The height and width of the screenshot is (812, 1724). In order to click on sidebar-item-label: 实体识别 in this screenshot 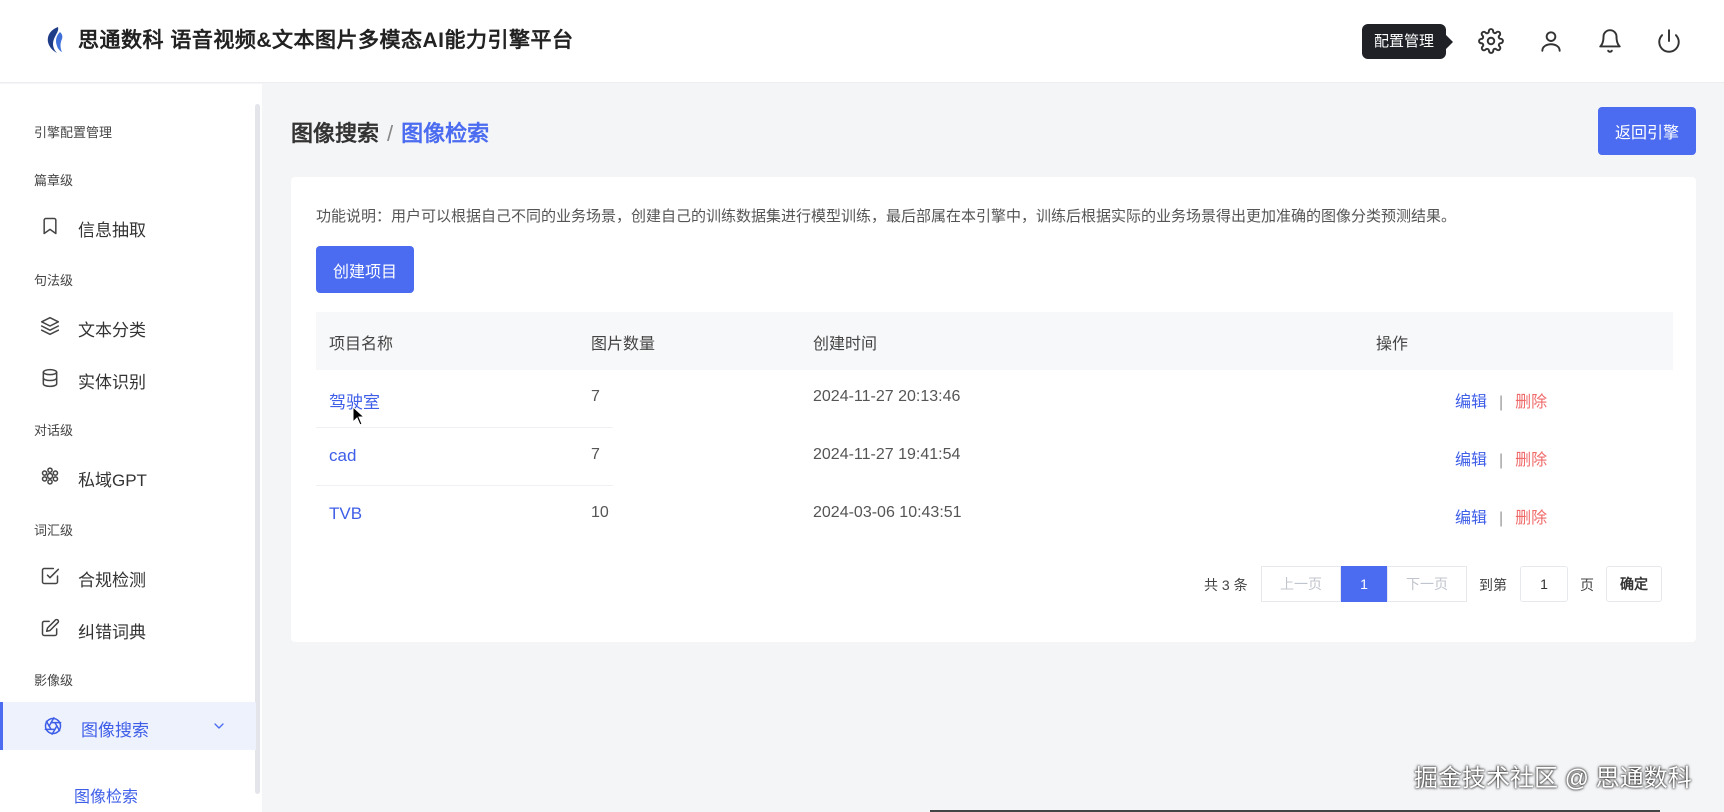, I will do `click(112, 382)`.